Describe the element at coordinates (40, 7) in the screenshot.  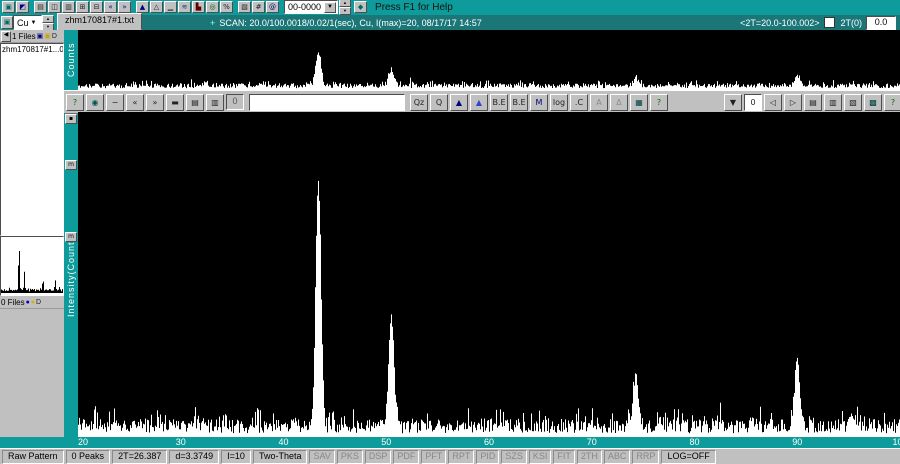
I see `open-file-button: ▤` at that location.